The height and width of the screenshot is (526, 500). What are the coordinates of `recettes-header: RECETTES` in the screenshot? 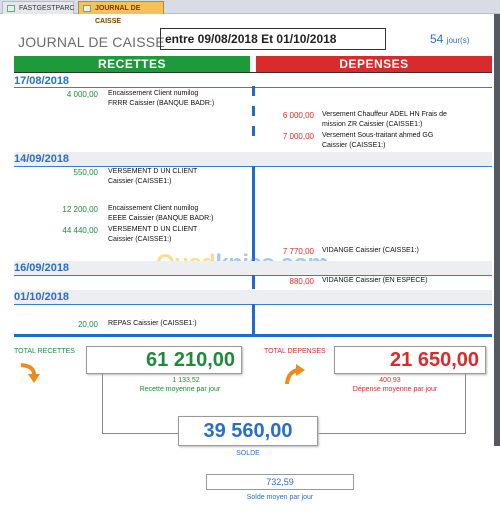 It's located at (132, 64).